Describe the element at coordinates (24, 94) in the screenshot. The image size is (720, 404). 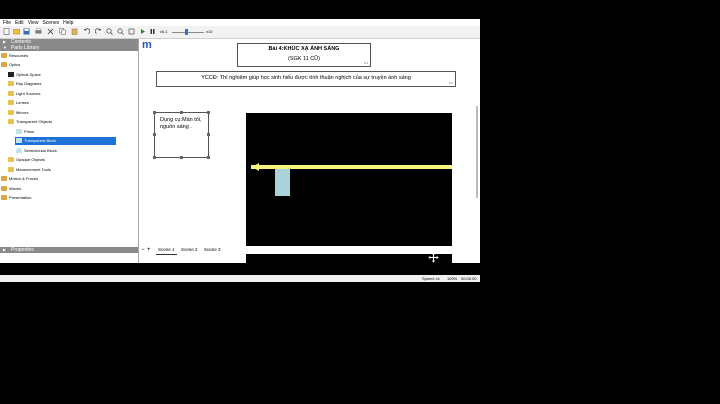
I see `tree-item-light-sources: Light Sources` at that location.